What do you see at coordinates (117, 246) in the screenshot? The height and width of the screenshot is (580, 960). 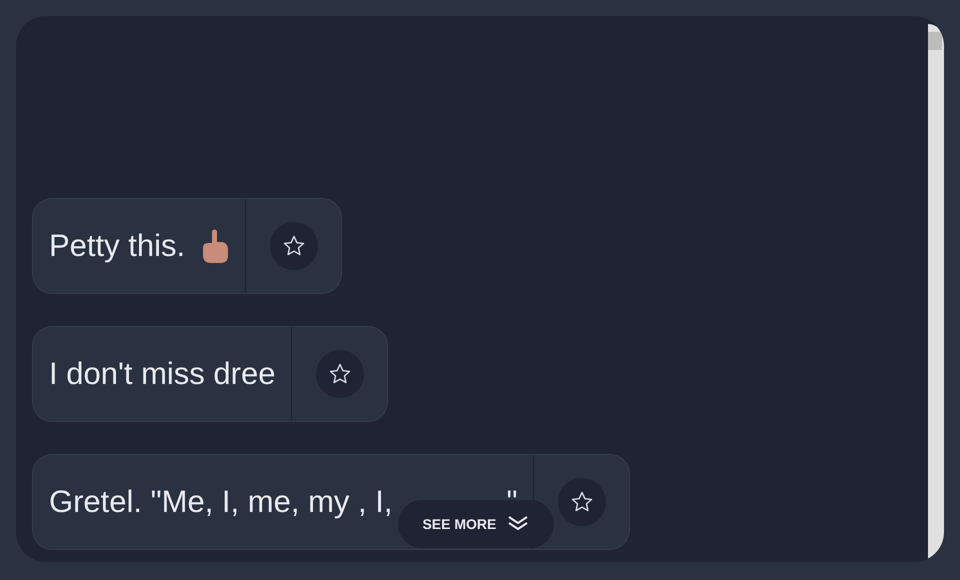 I see `message-text: Petty this.` at bounding box center [117, 246].